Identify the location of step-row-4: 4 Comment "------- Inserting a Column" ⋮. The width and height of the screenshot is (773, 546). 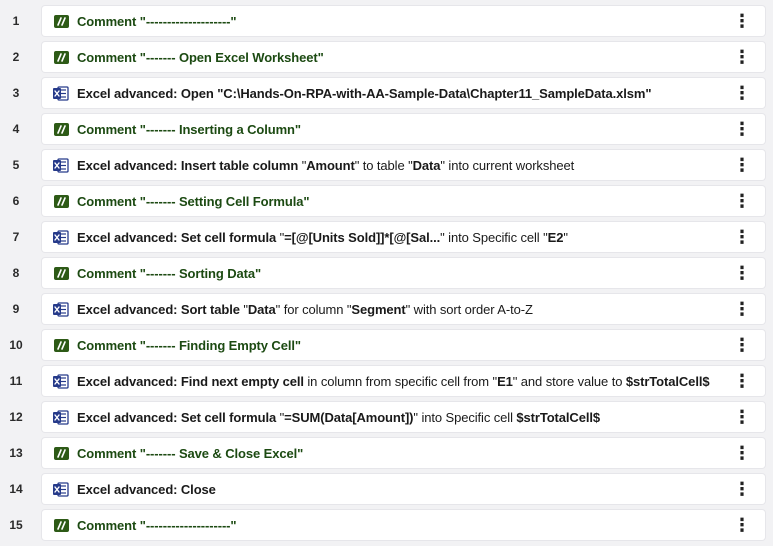
(386, 129).